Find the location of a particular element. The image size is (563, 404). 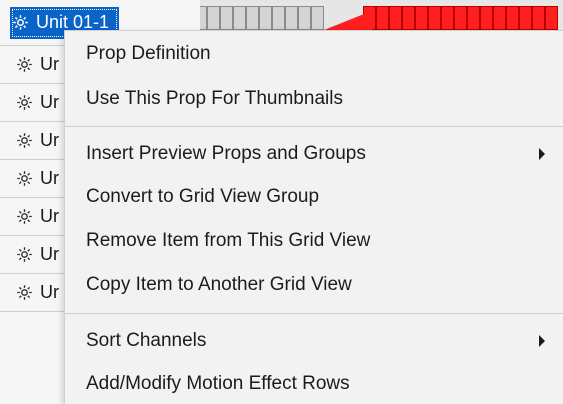

menu-item-sort-channels: Sort Channels is located at coordinates (314, 341).